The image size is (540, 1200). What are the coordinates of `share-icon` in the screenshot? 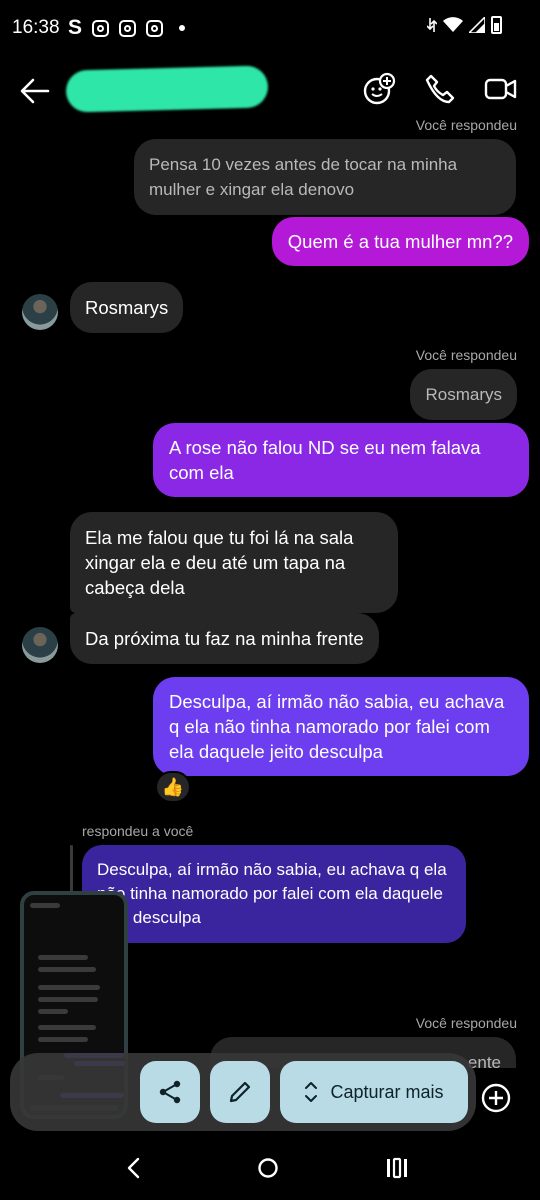 It's located at (170, 1092).